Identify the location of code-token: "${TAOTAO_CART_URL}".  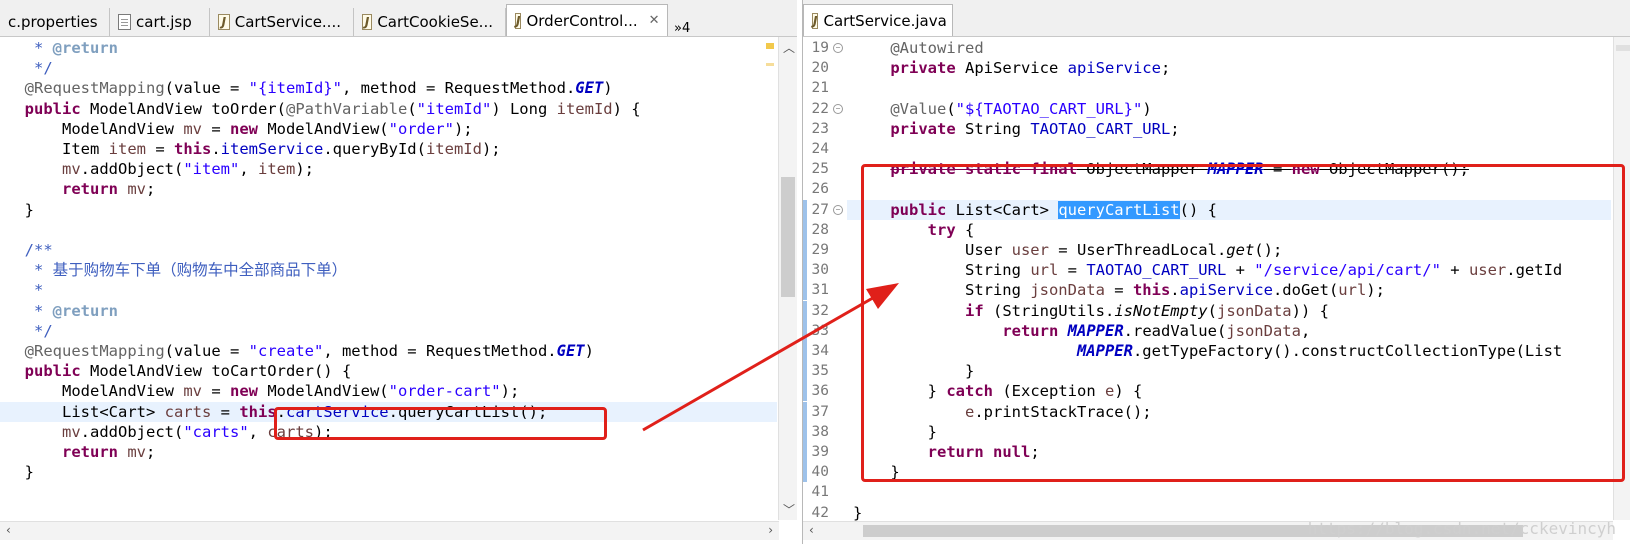
(1049, 108).